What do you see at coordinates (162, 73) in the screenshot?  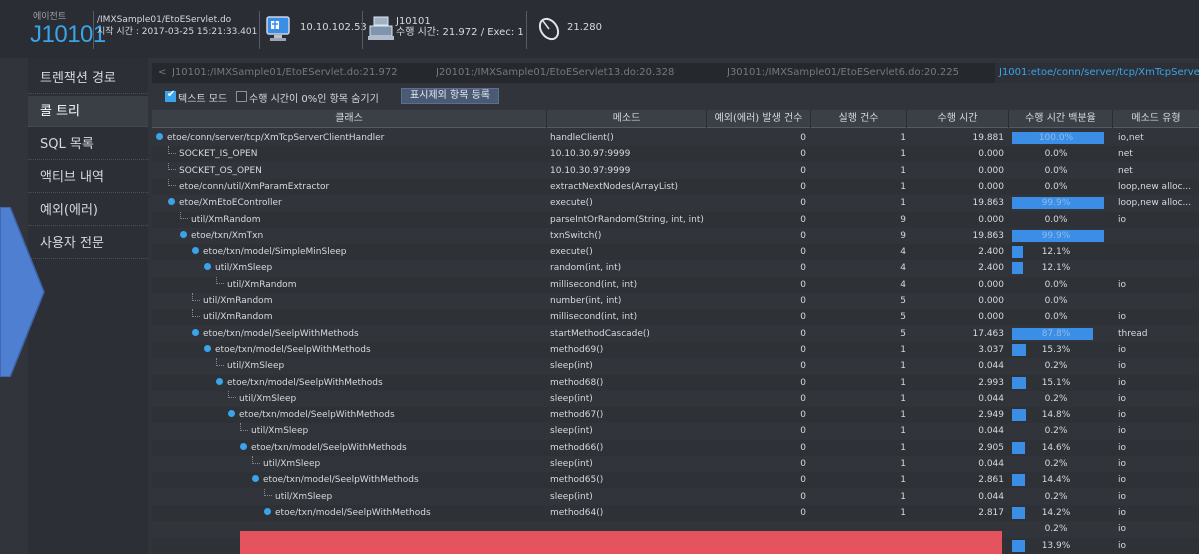 I see `tab-back-arrow: <` at bounding box center [162, 73].